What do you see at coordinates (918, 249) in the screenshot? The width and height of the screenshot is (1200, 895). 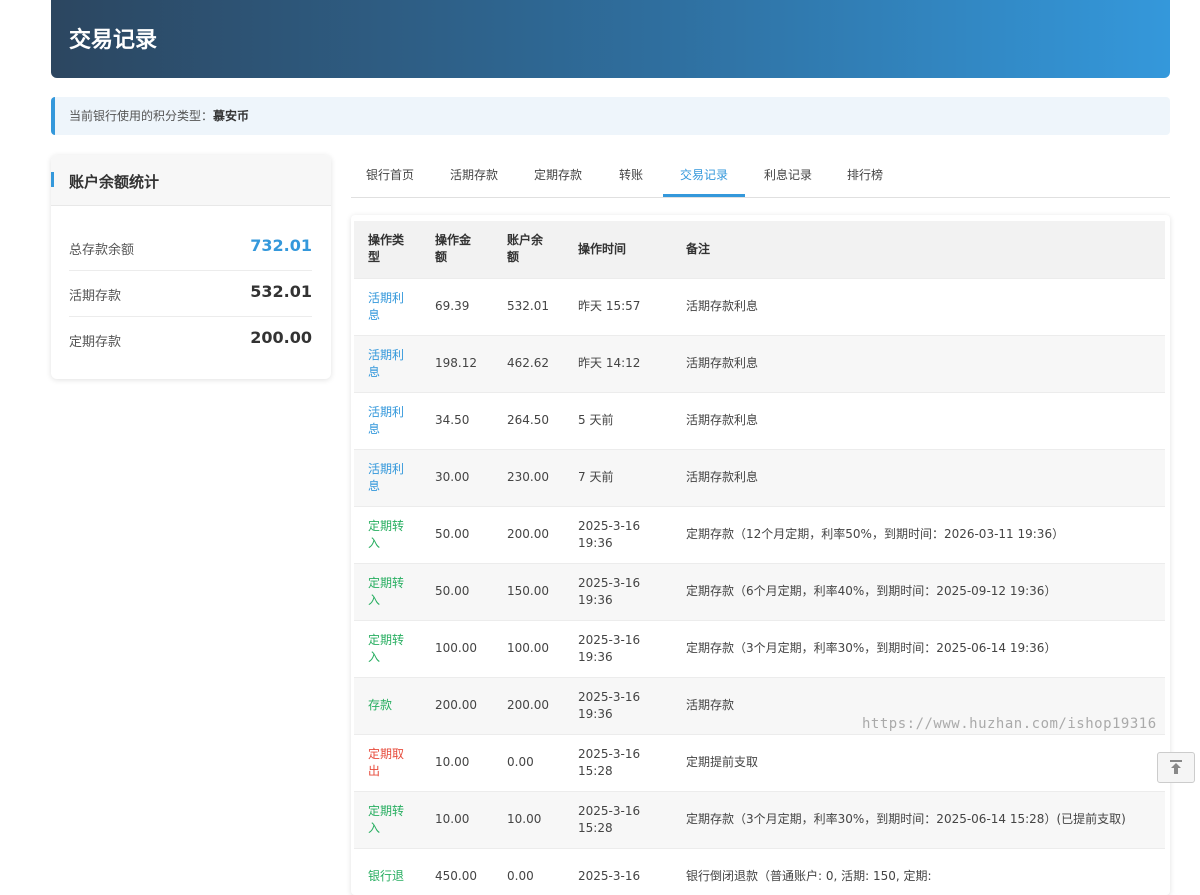 I see `col-header-note: 备注` at bounding box center [918, 249].